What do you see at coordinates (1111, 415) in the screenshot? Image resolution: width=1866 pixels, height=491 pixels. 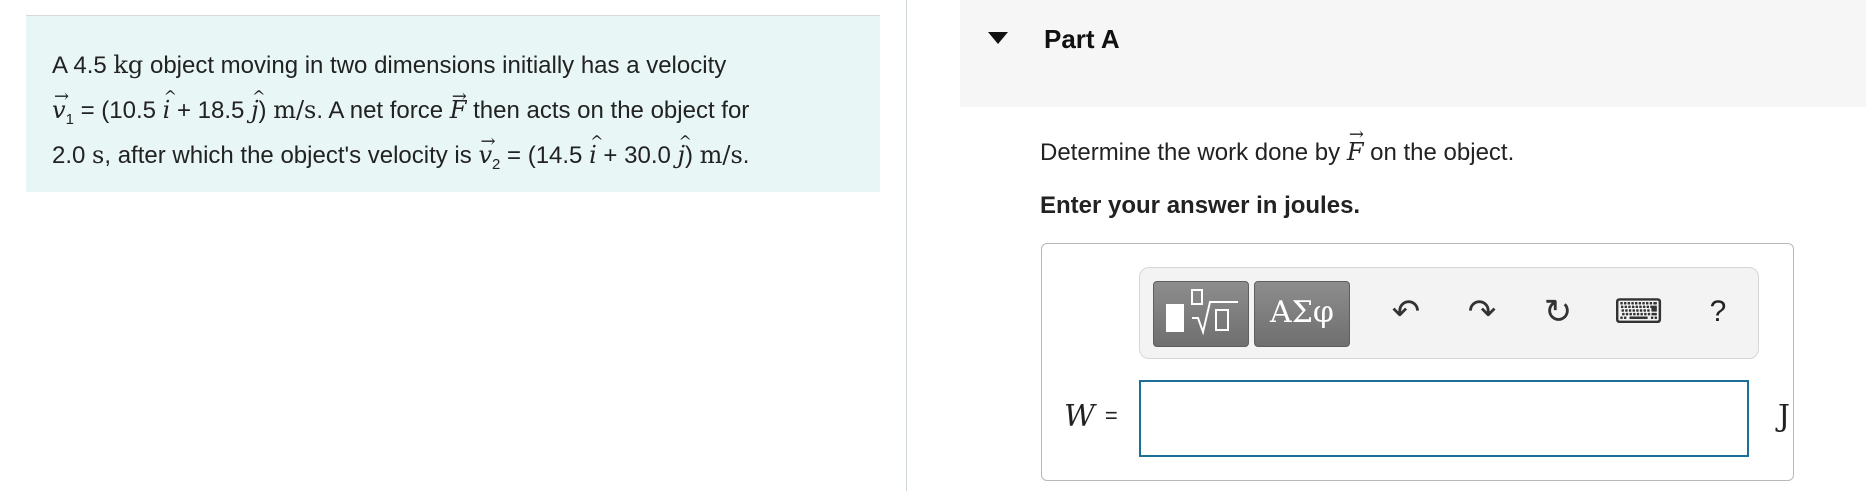 I see `equals-sign: =` at bounding box center [1111, 415].